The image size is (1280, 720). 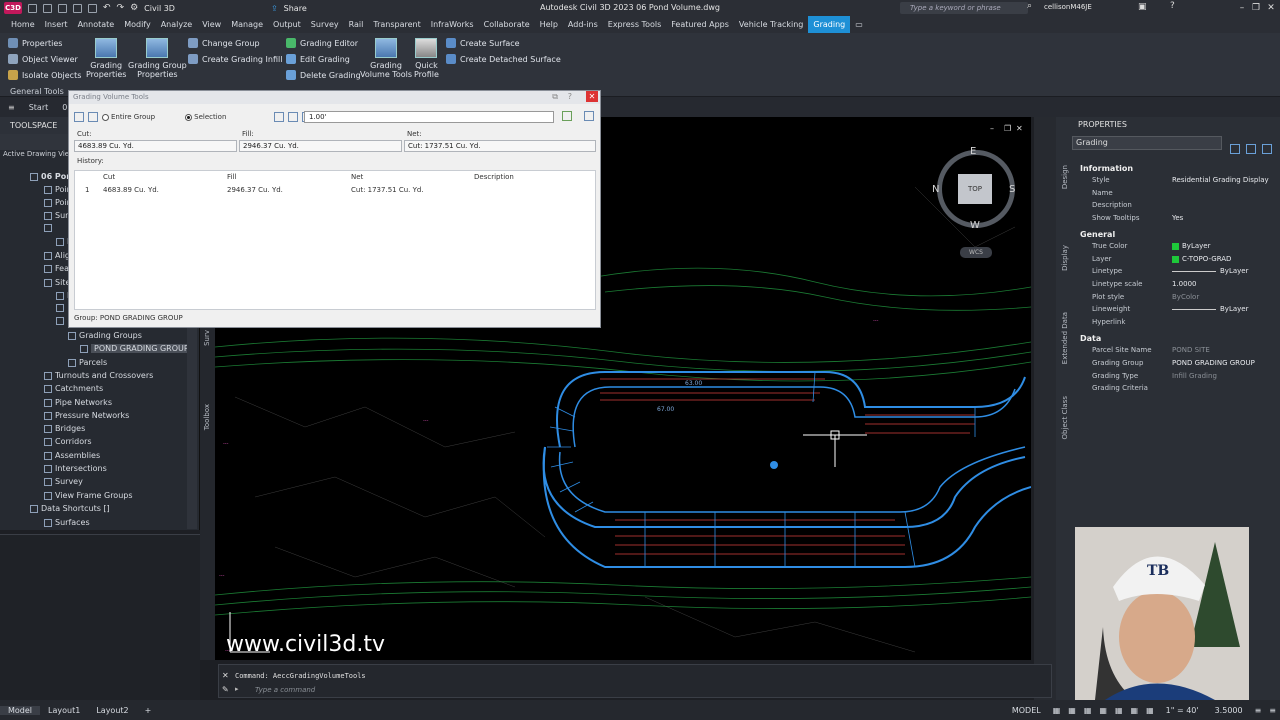 What do you see at coordinates (13, 8) in the screenshot?
I see `app-logo: C3D` at bounding box center [13, 8].